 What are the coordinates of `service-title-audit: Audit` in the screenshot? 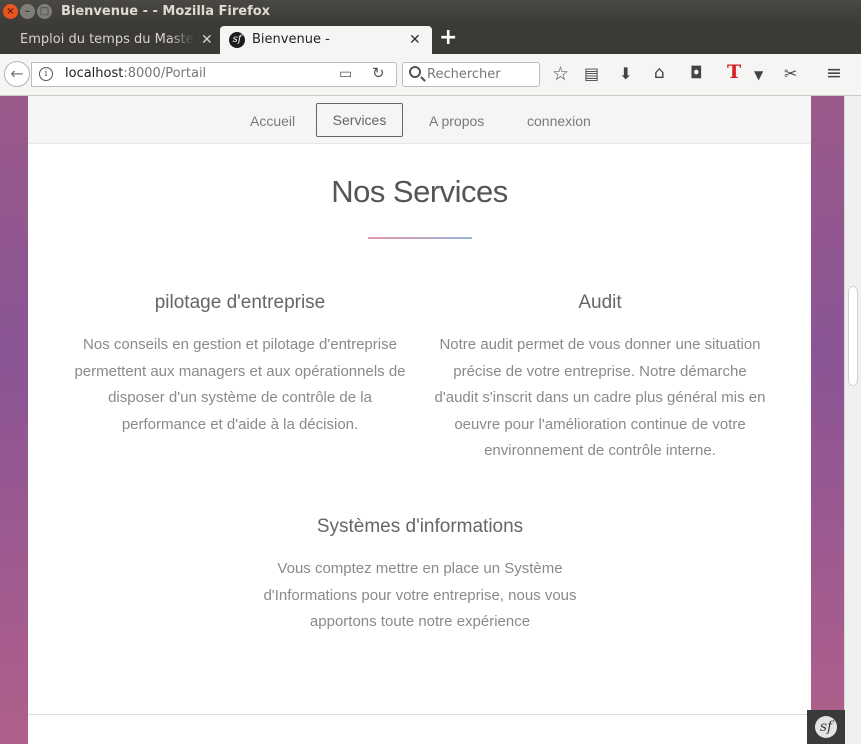 It's located at (600, 302).